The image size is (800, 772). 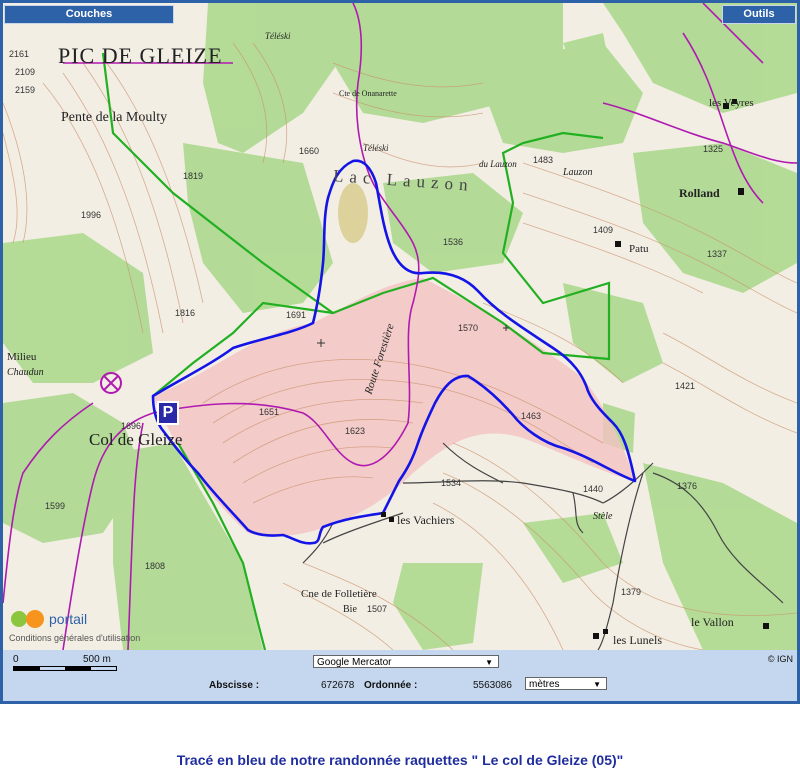 I want to click on parking-symbol-label: P, so click(x=168, y=412).